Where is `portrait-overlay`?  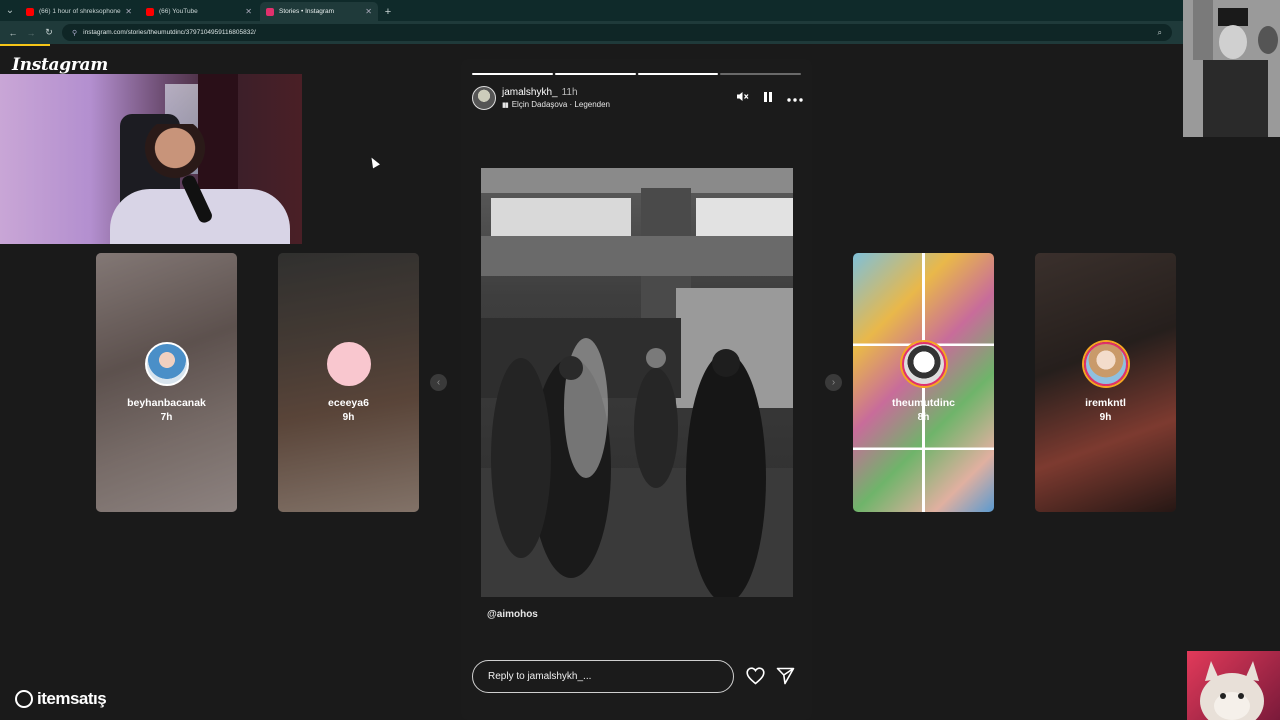
portrait-overlay is located at coordinates (1231, 68).